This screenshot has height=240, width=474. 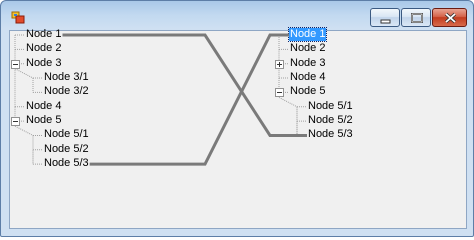 What do you see at coordinates (385, 21) in the screenshot?
I see `minimize-icon` at bounding box center [385, 21].